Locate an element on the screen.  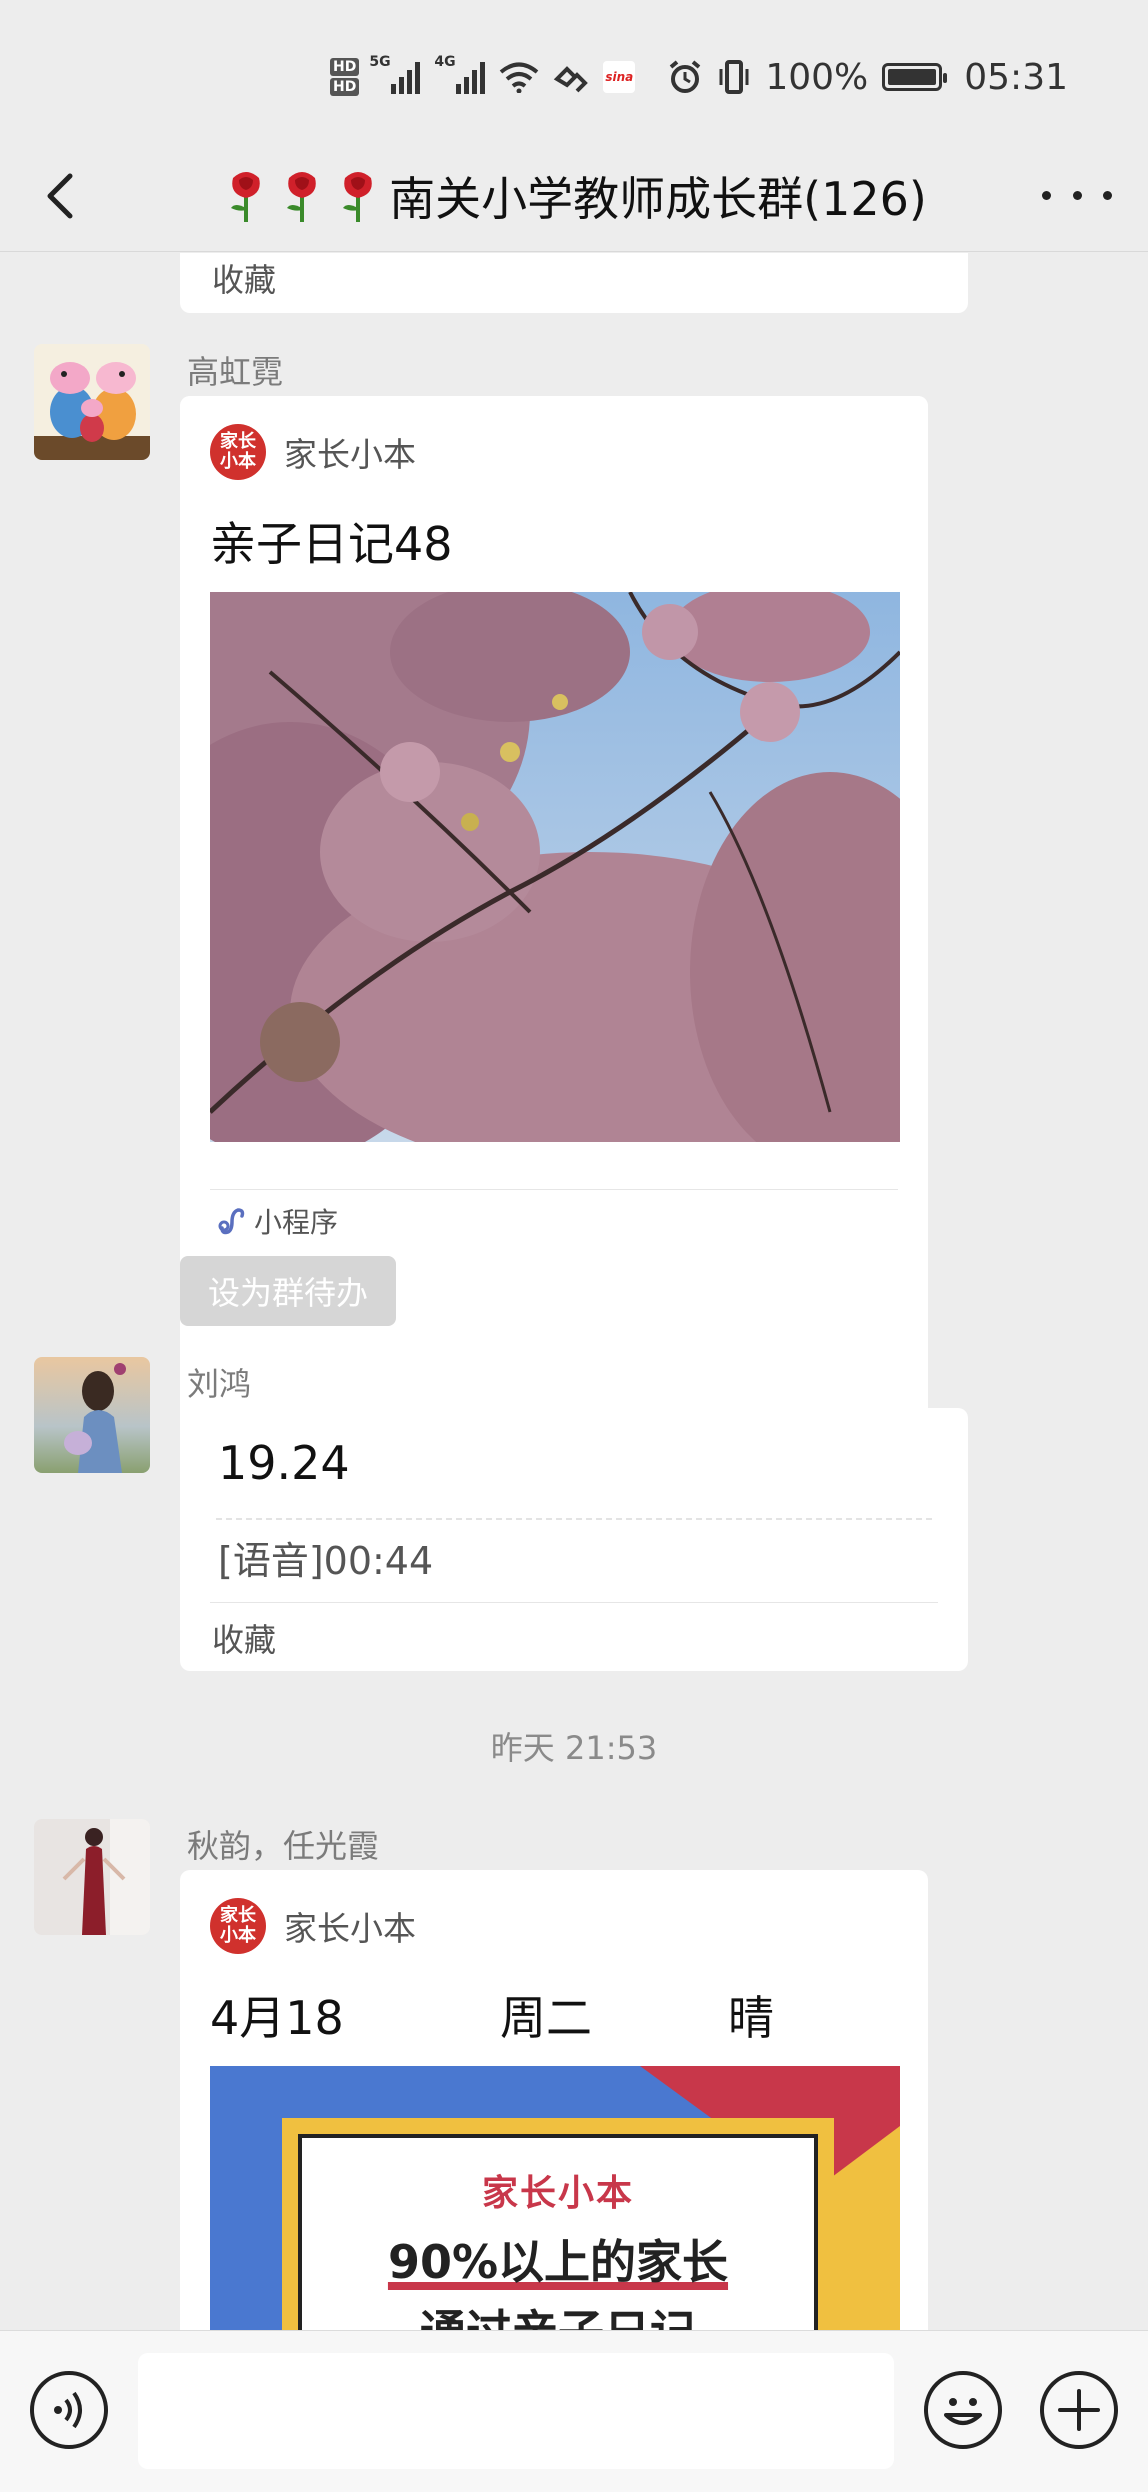
woman-red-dress-avatar-image is located at coordinates (92, 1877).